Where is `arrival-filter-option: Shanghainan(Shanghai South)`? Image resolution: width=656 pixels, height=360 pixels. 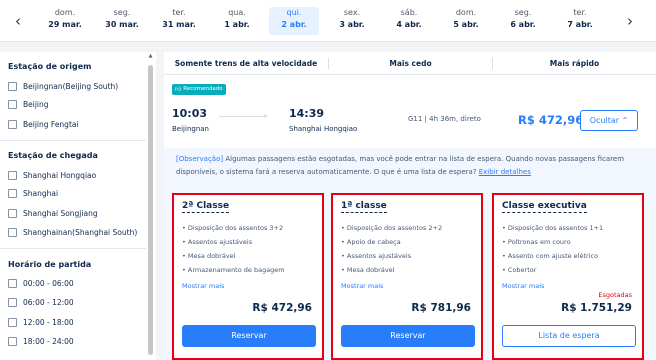
arrival-filter-option: Shanghainan(Shanghai South) is located at coordinates (72, 232).